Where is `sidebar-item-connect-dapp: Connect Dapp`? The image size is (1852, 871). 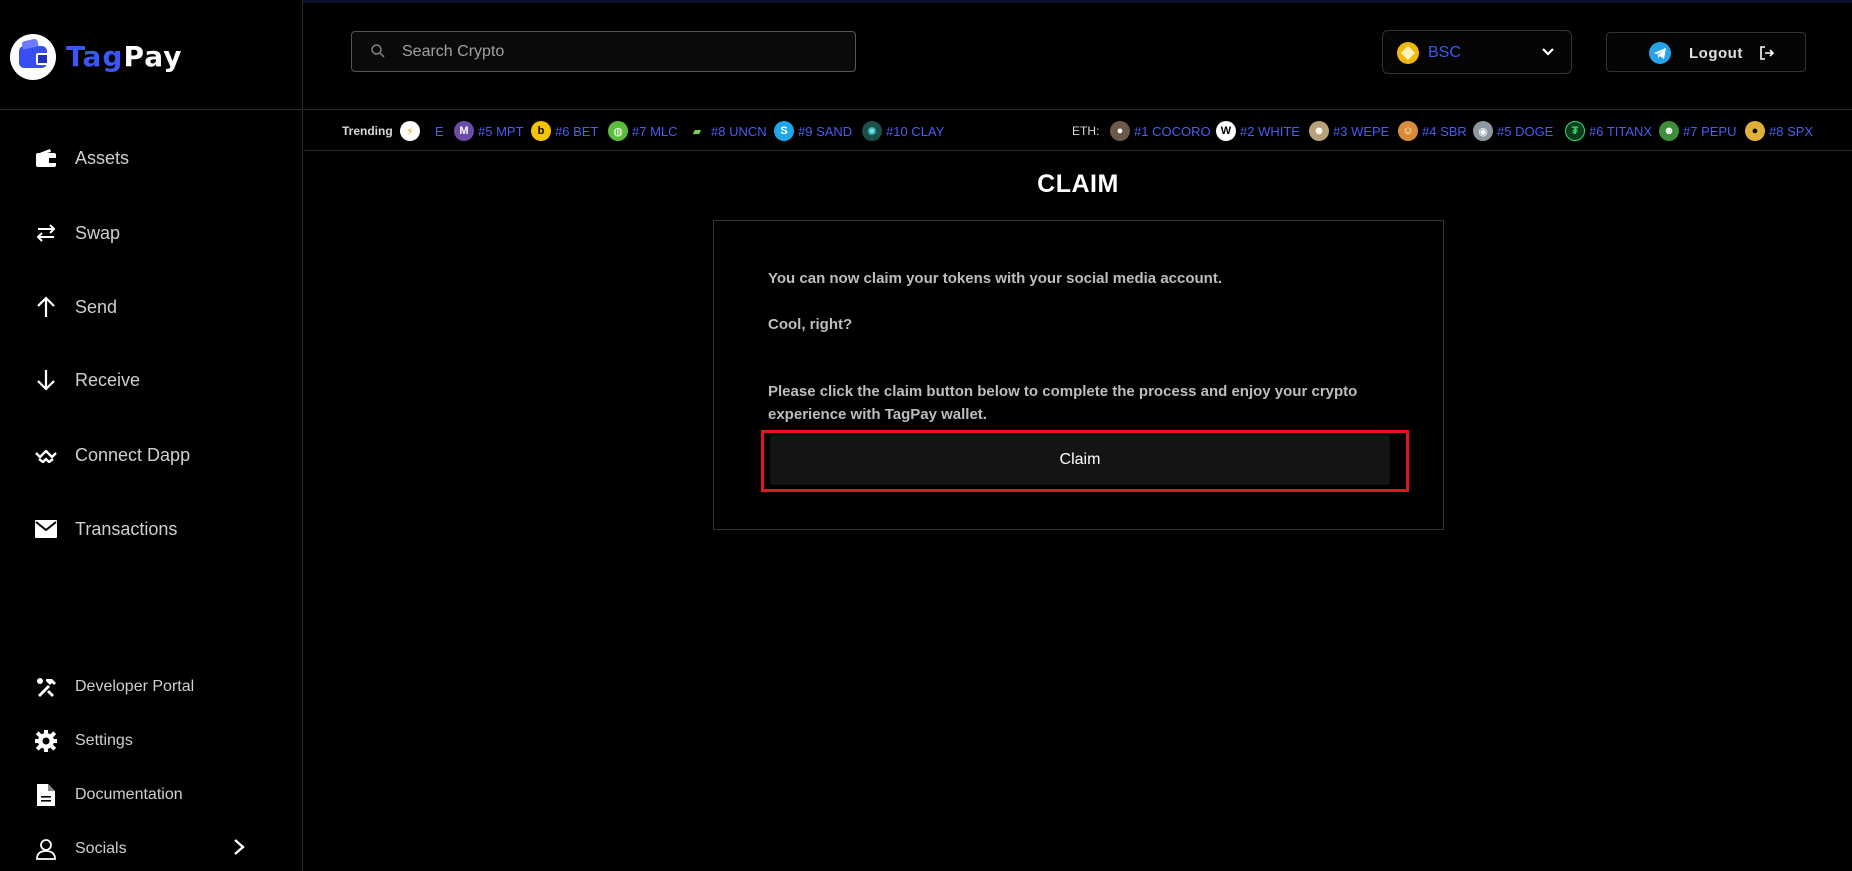 sidebar-item-connect-dapp: Connect Dapp is located at coordinates (151, 455).